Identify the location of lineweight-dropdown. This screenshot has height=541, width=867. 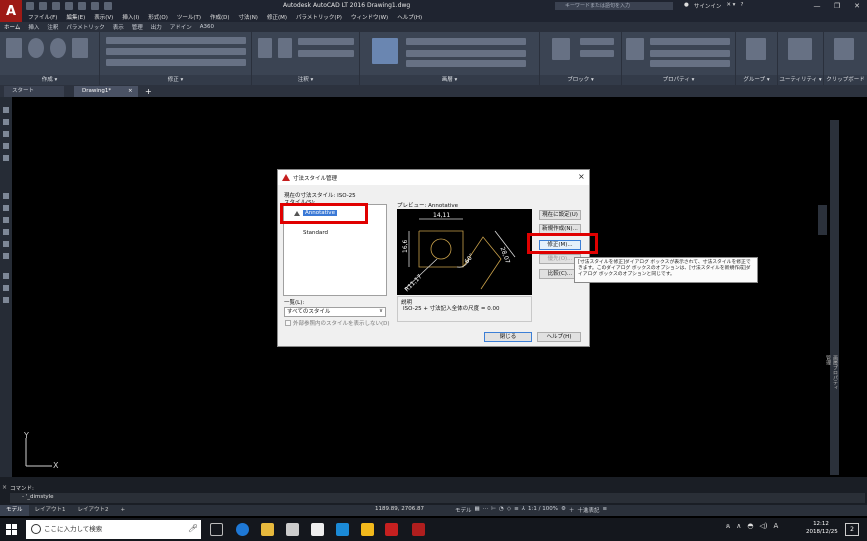
(690, 53).